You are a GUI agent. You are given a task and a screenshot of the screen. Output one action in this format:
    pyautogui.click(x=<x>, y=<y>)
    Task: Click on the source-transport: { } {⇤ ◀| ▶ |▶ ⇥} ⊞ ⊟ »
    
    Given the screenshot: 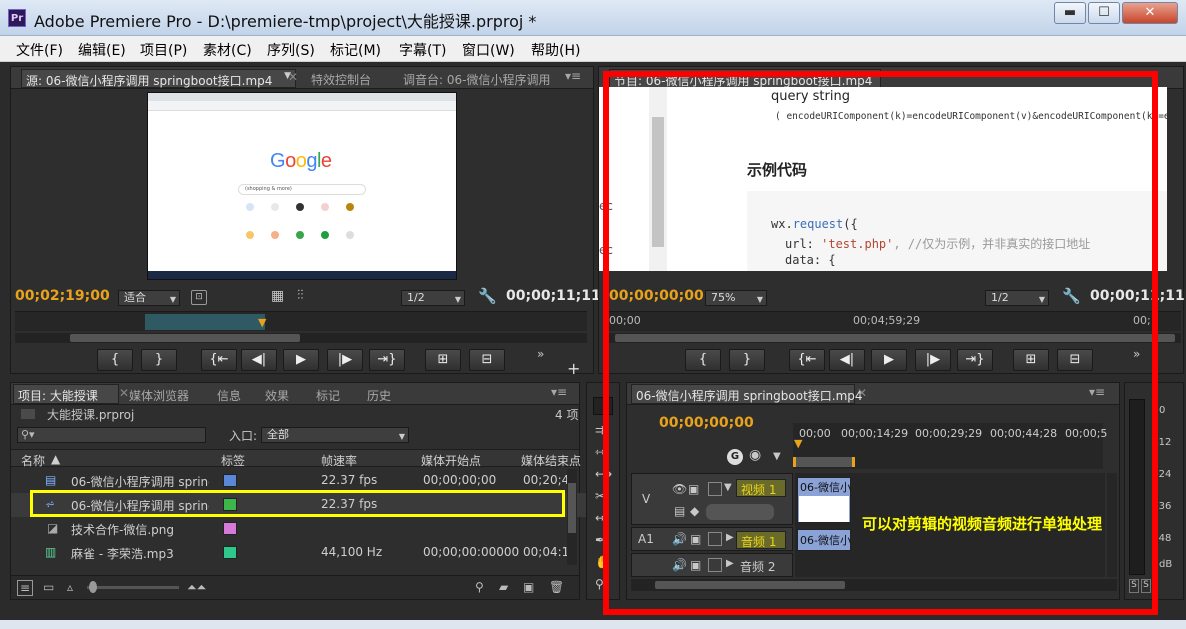 What is the action you would take?
    pyautogui.click(x=322, y=360)
    